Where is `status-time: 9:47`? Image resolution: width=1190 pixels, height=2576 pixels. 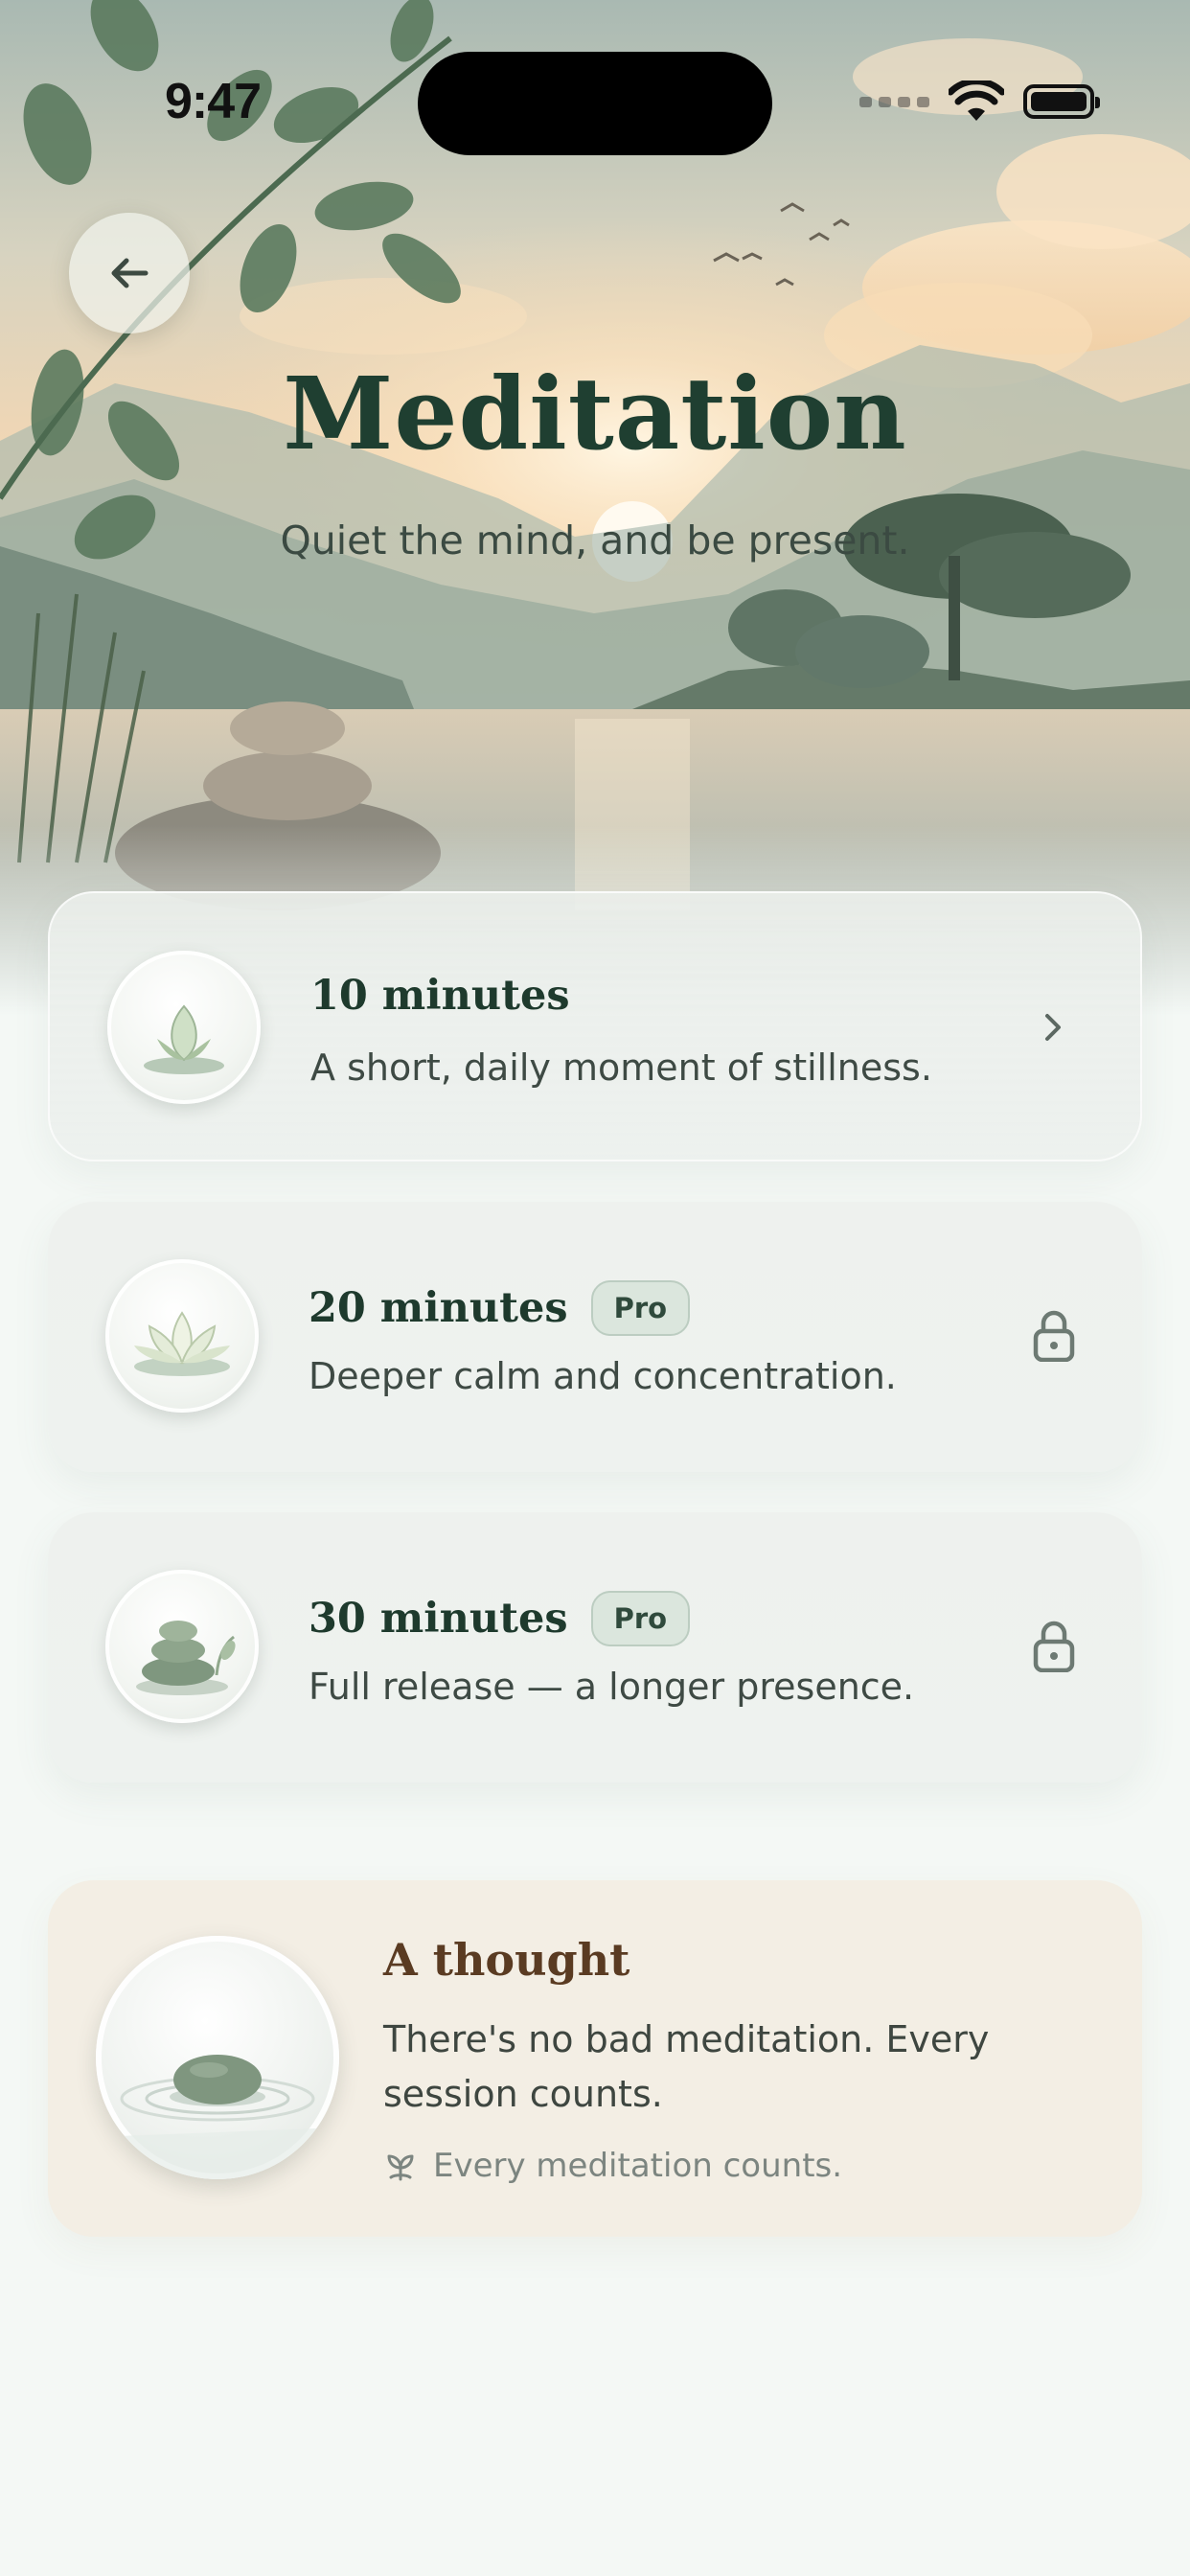 status-time: 9:47 is located at coordinates (214, 101).